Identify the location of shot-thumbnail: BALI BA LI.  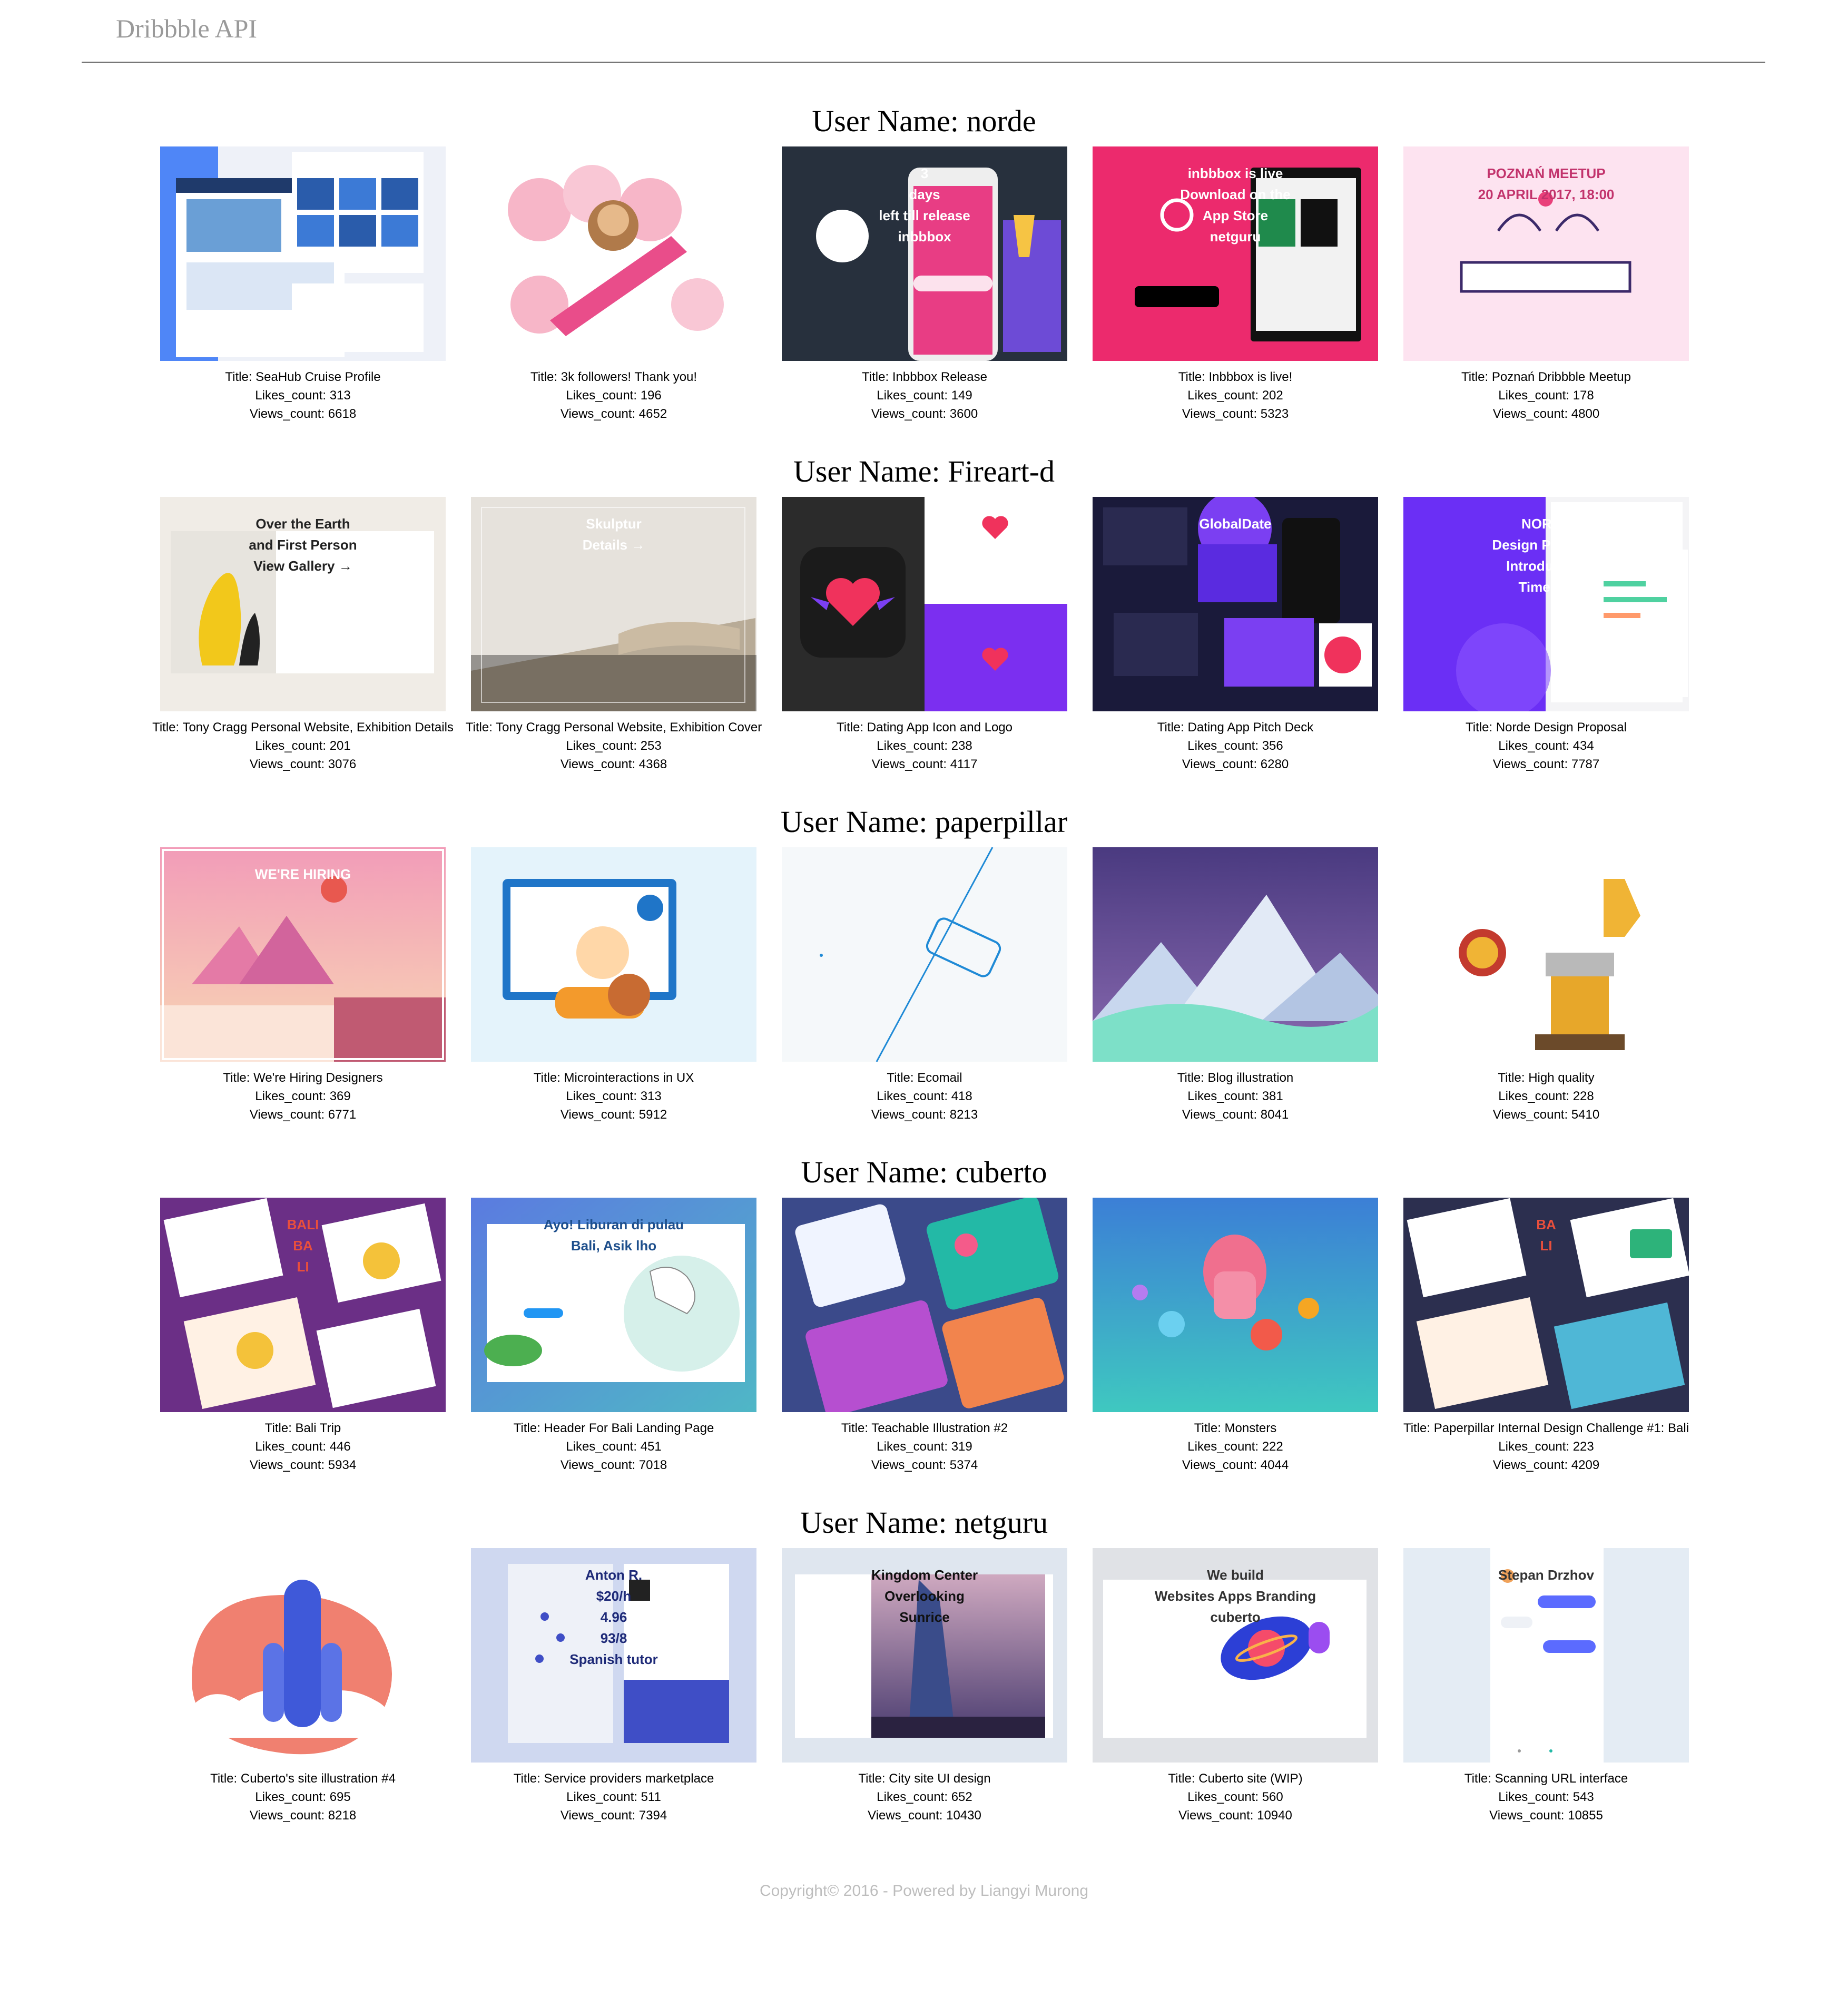
(303, 1305).